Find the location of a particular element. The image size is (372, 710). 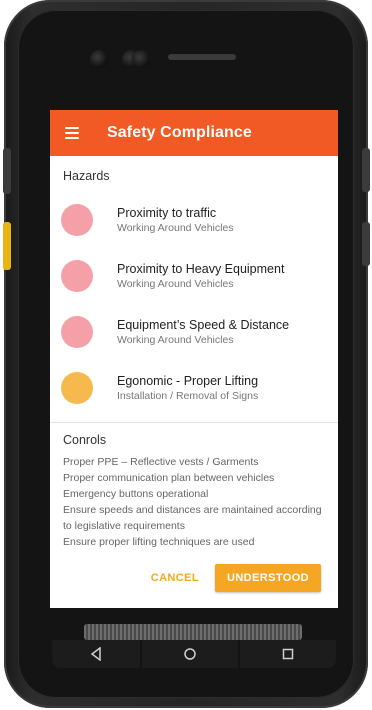

front-camera is located at coordinates (99, 59).